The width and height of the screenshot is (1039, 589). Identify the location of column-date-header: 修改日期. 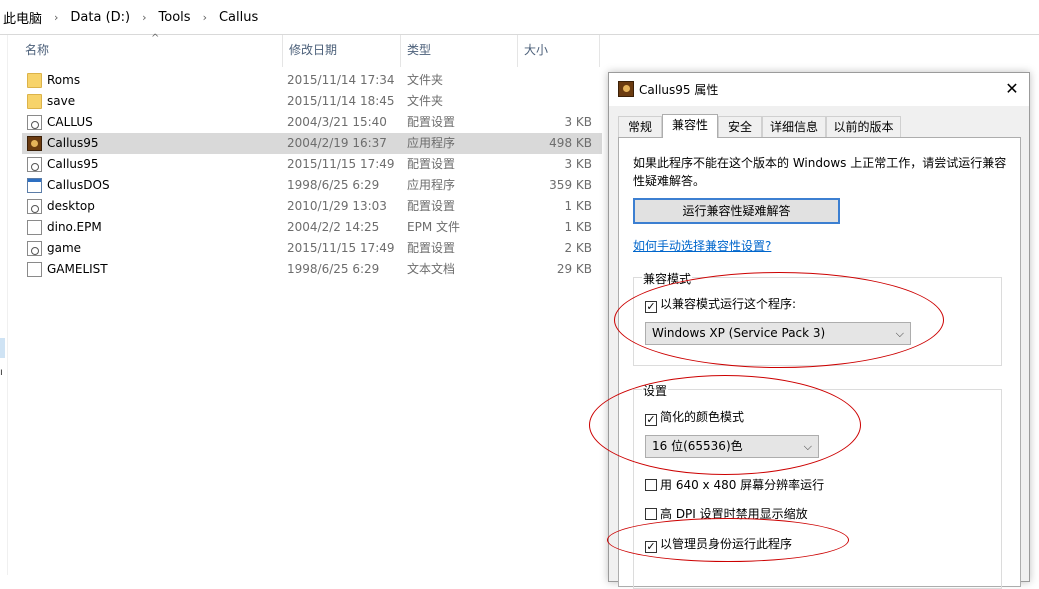
(342, 51).